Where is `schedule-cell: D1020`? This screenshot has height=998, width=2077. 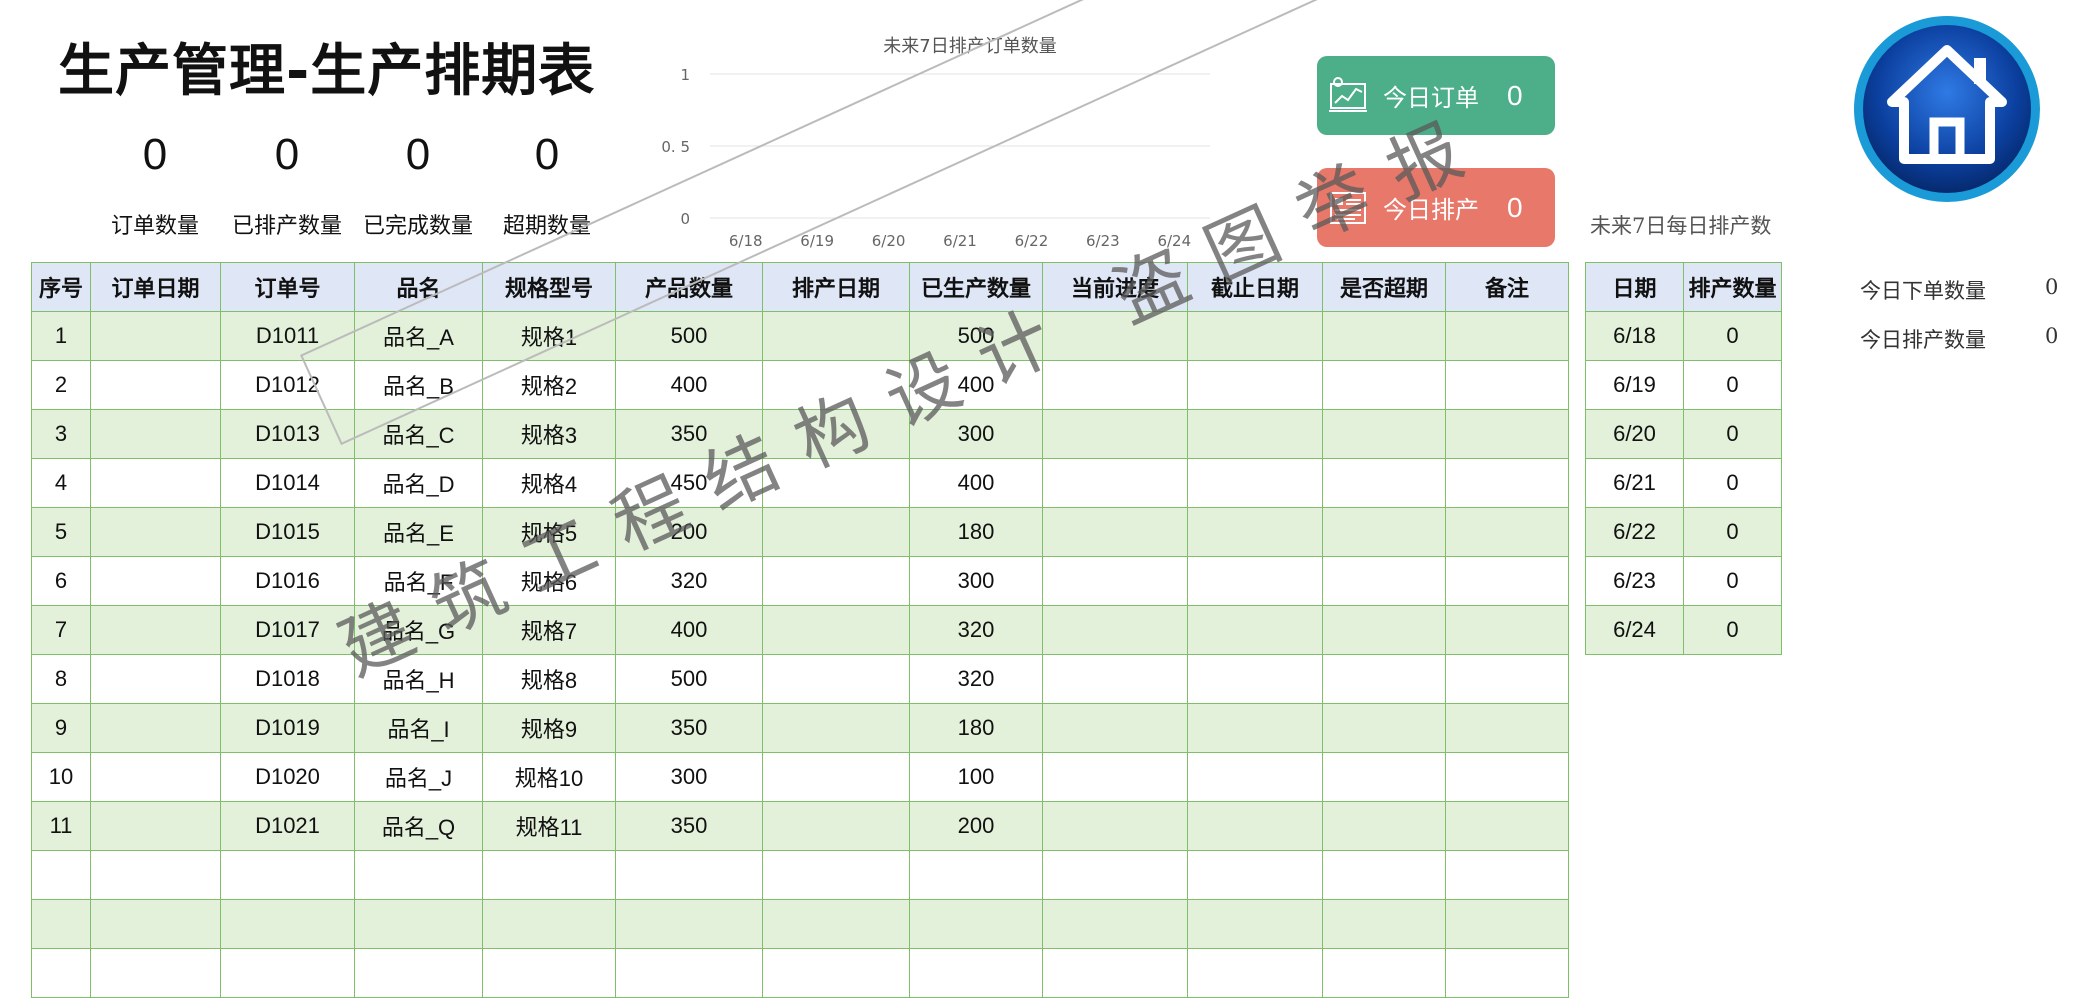 schedule-cell: D1020 is located at coordinates (287, 777).